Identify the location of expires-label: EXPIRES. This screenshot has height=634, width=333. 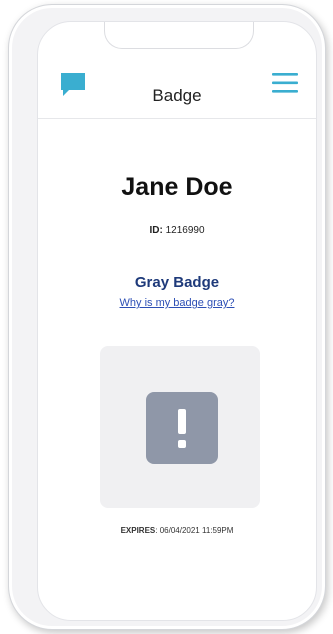
(138, 530).